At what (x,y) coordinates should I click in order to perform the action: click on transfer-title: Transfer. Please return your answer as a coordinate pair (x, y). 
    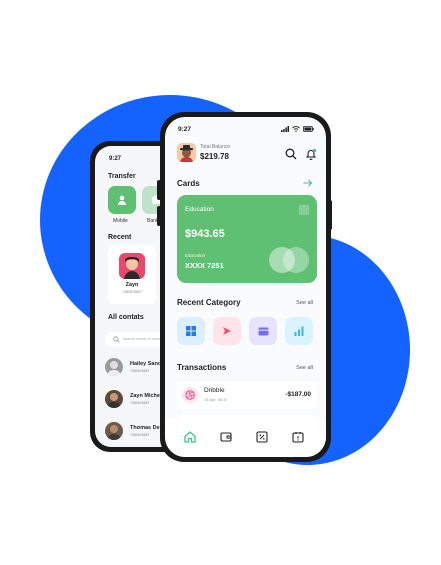
    Looking at the image, I should click on (122, 176).